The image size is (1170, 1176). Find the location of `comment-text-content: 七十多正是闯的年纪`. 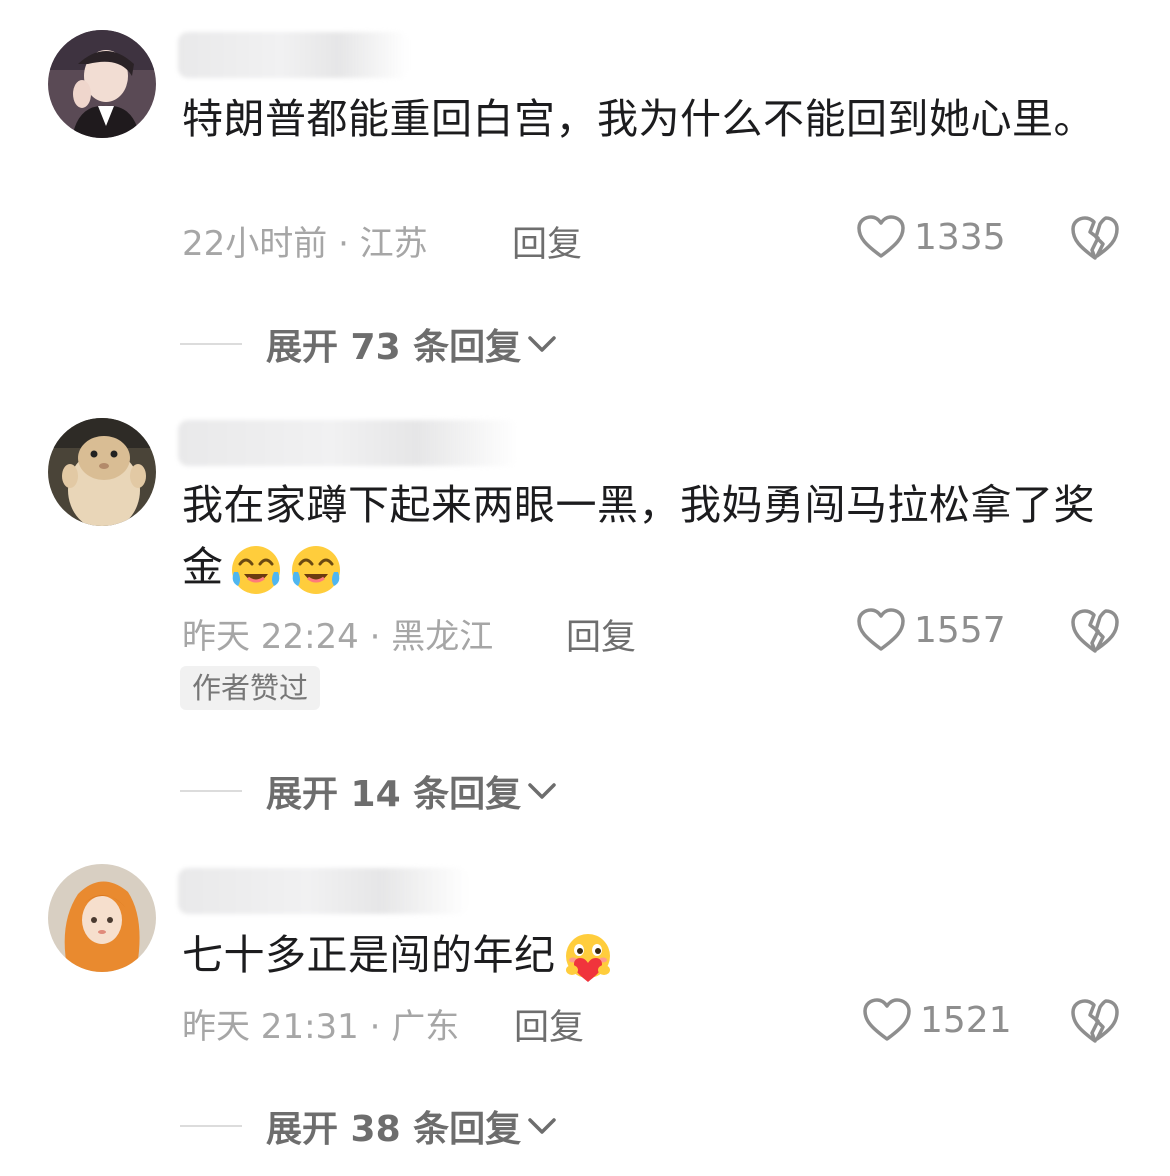

comment-text-content: 七十多正是闯的年纪 is located at coordinates (369, 955).